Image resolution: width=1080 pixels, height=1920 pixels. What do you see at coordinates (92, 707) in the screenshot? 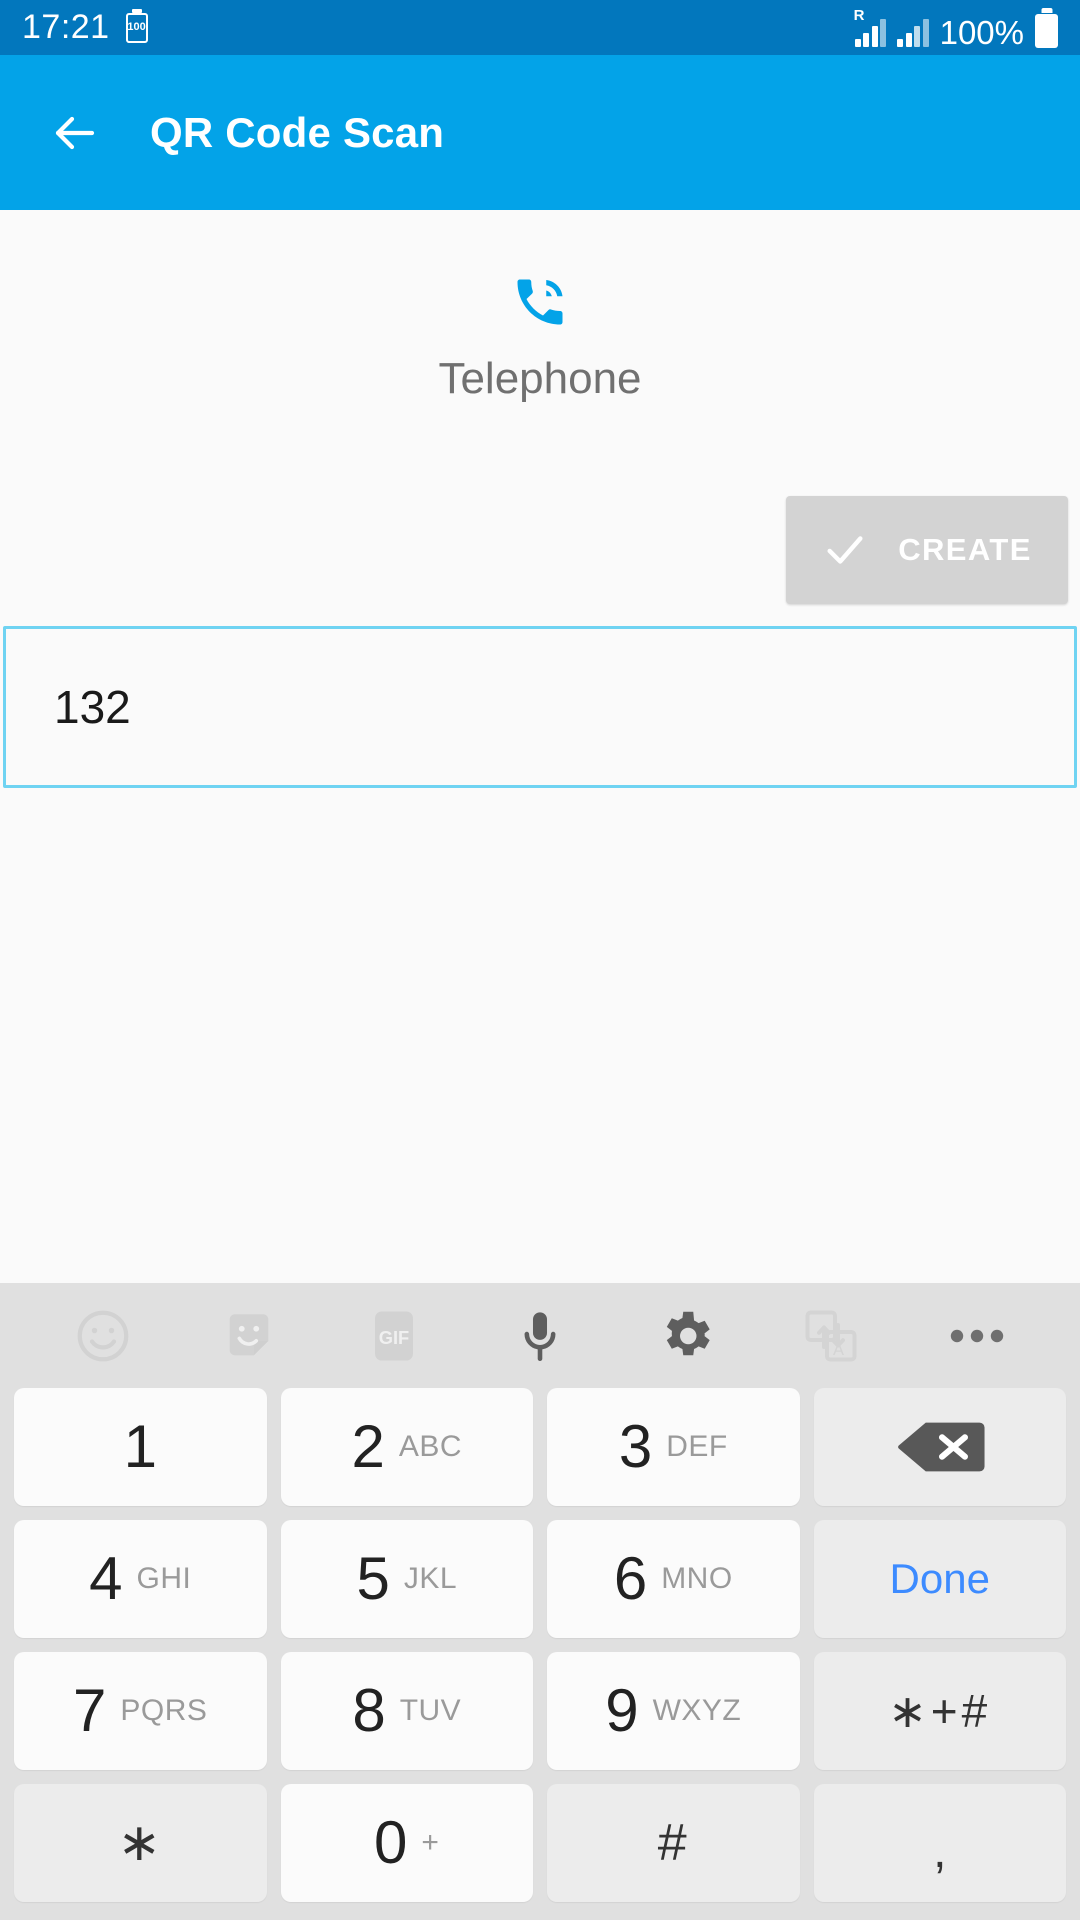
I see `telephone-input-value: 132` at bounding box center [92, 707].